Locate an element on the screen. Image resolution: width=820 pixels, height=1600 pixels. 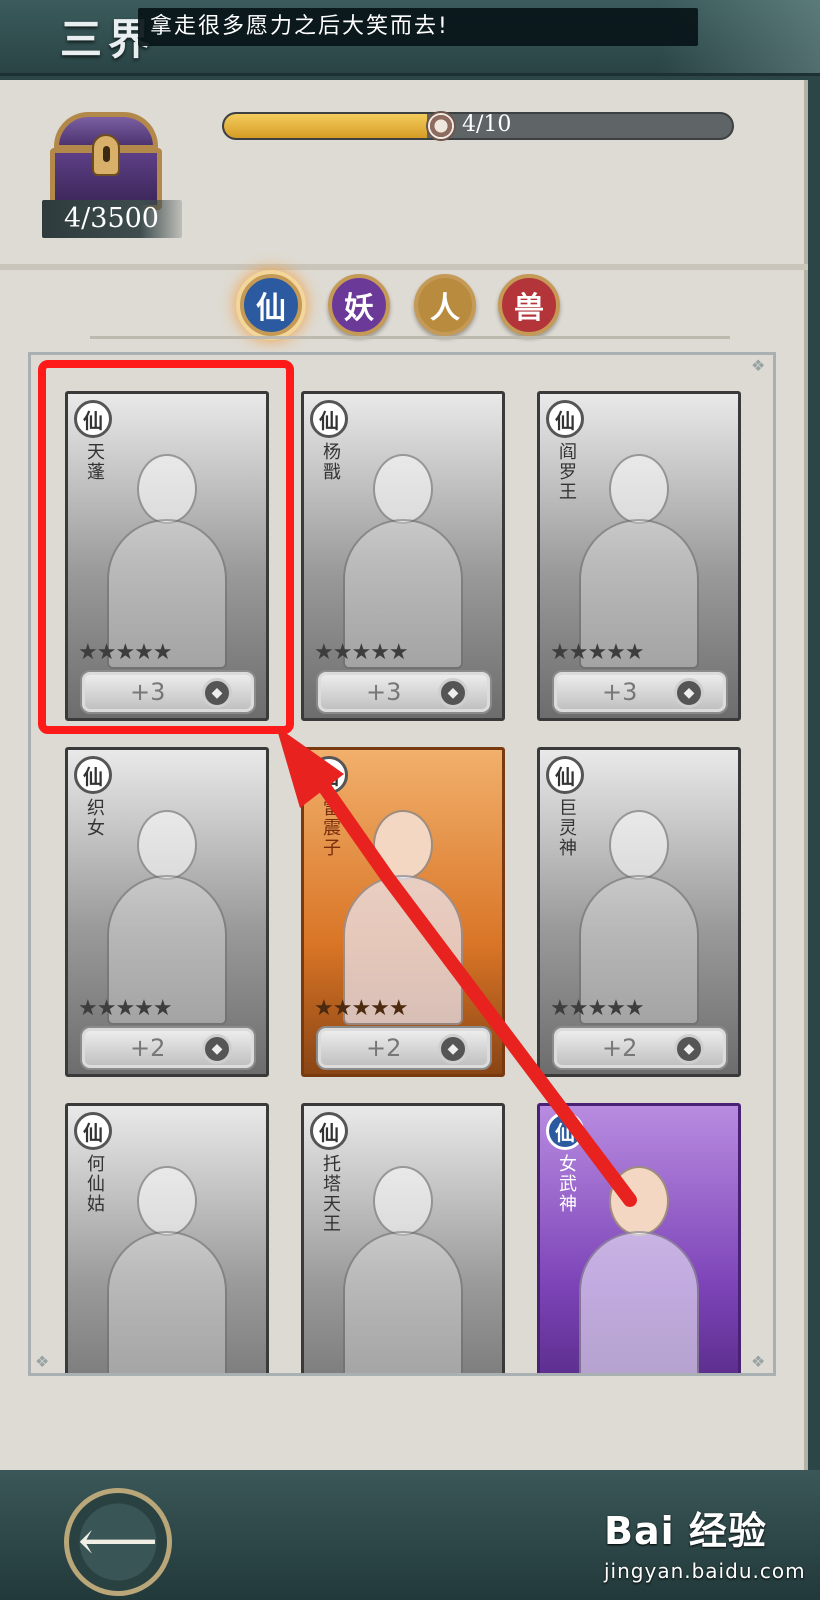
hero-name: 巨灵神 is located at coordinates (566, 828).